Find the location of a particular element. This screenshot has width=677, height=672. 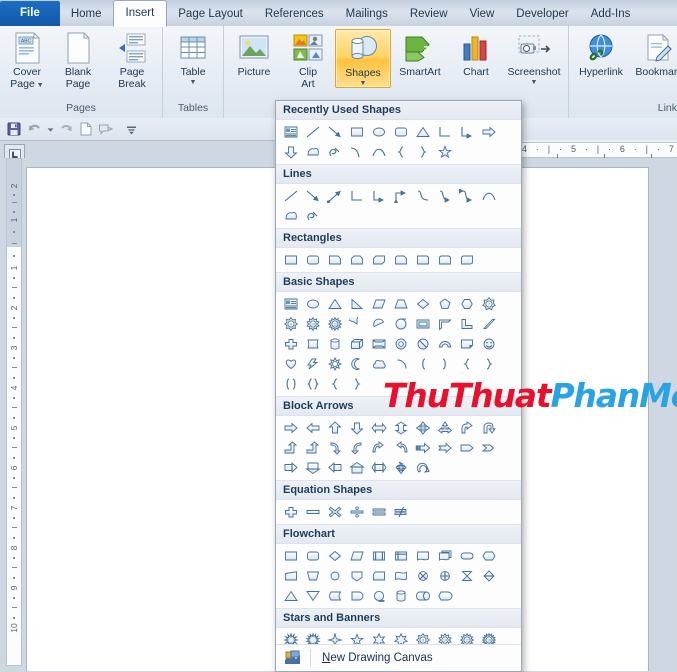

shape-up-arrow-callout is located at coordinates (357, 468).